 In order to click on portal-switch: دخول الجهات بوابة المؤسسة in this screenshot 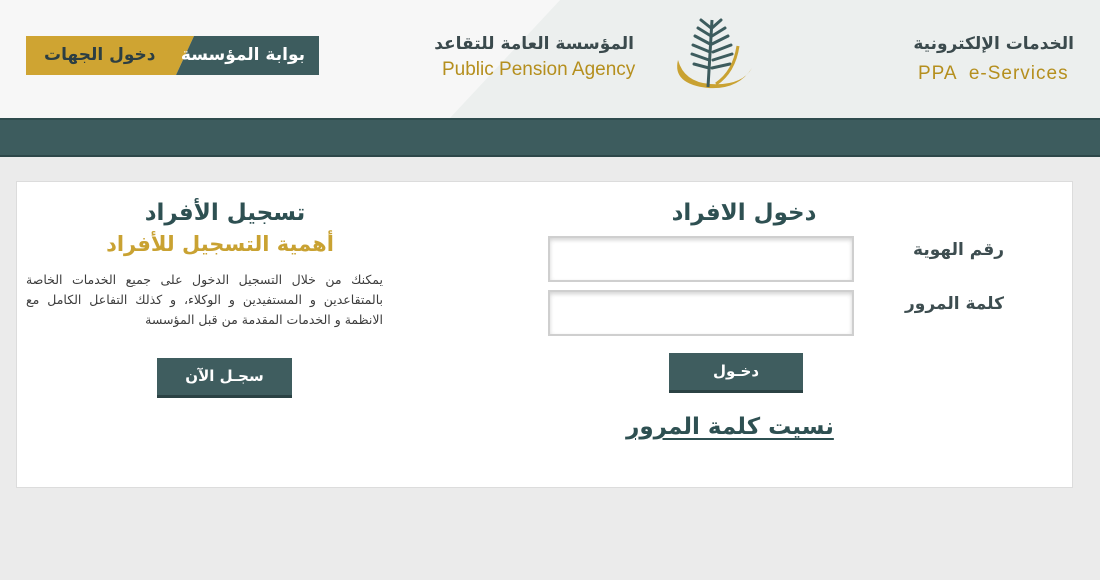, I will do `click(172, 55)`.